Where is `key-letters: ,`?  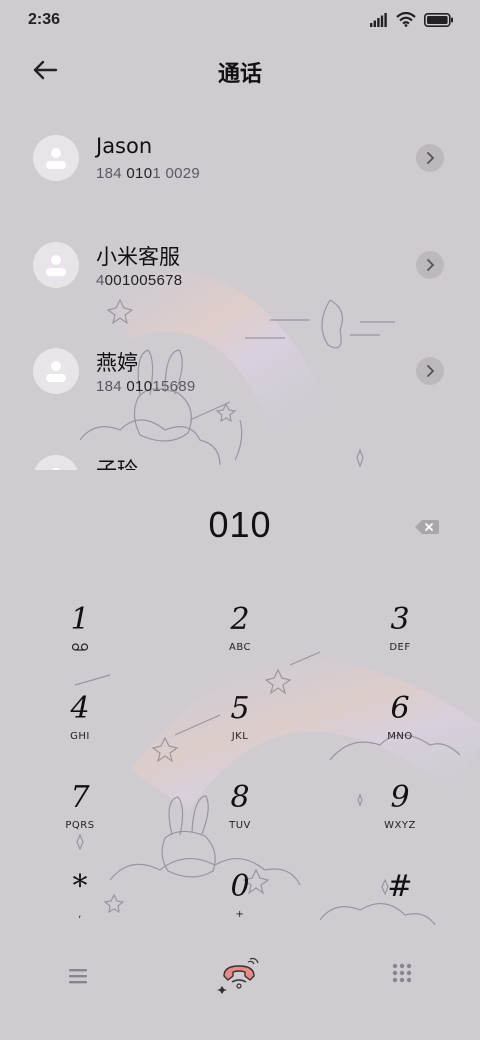
key-letters: , is located at coordinates (80, 914).